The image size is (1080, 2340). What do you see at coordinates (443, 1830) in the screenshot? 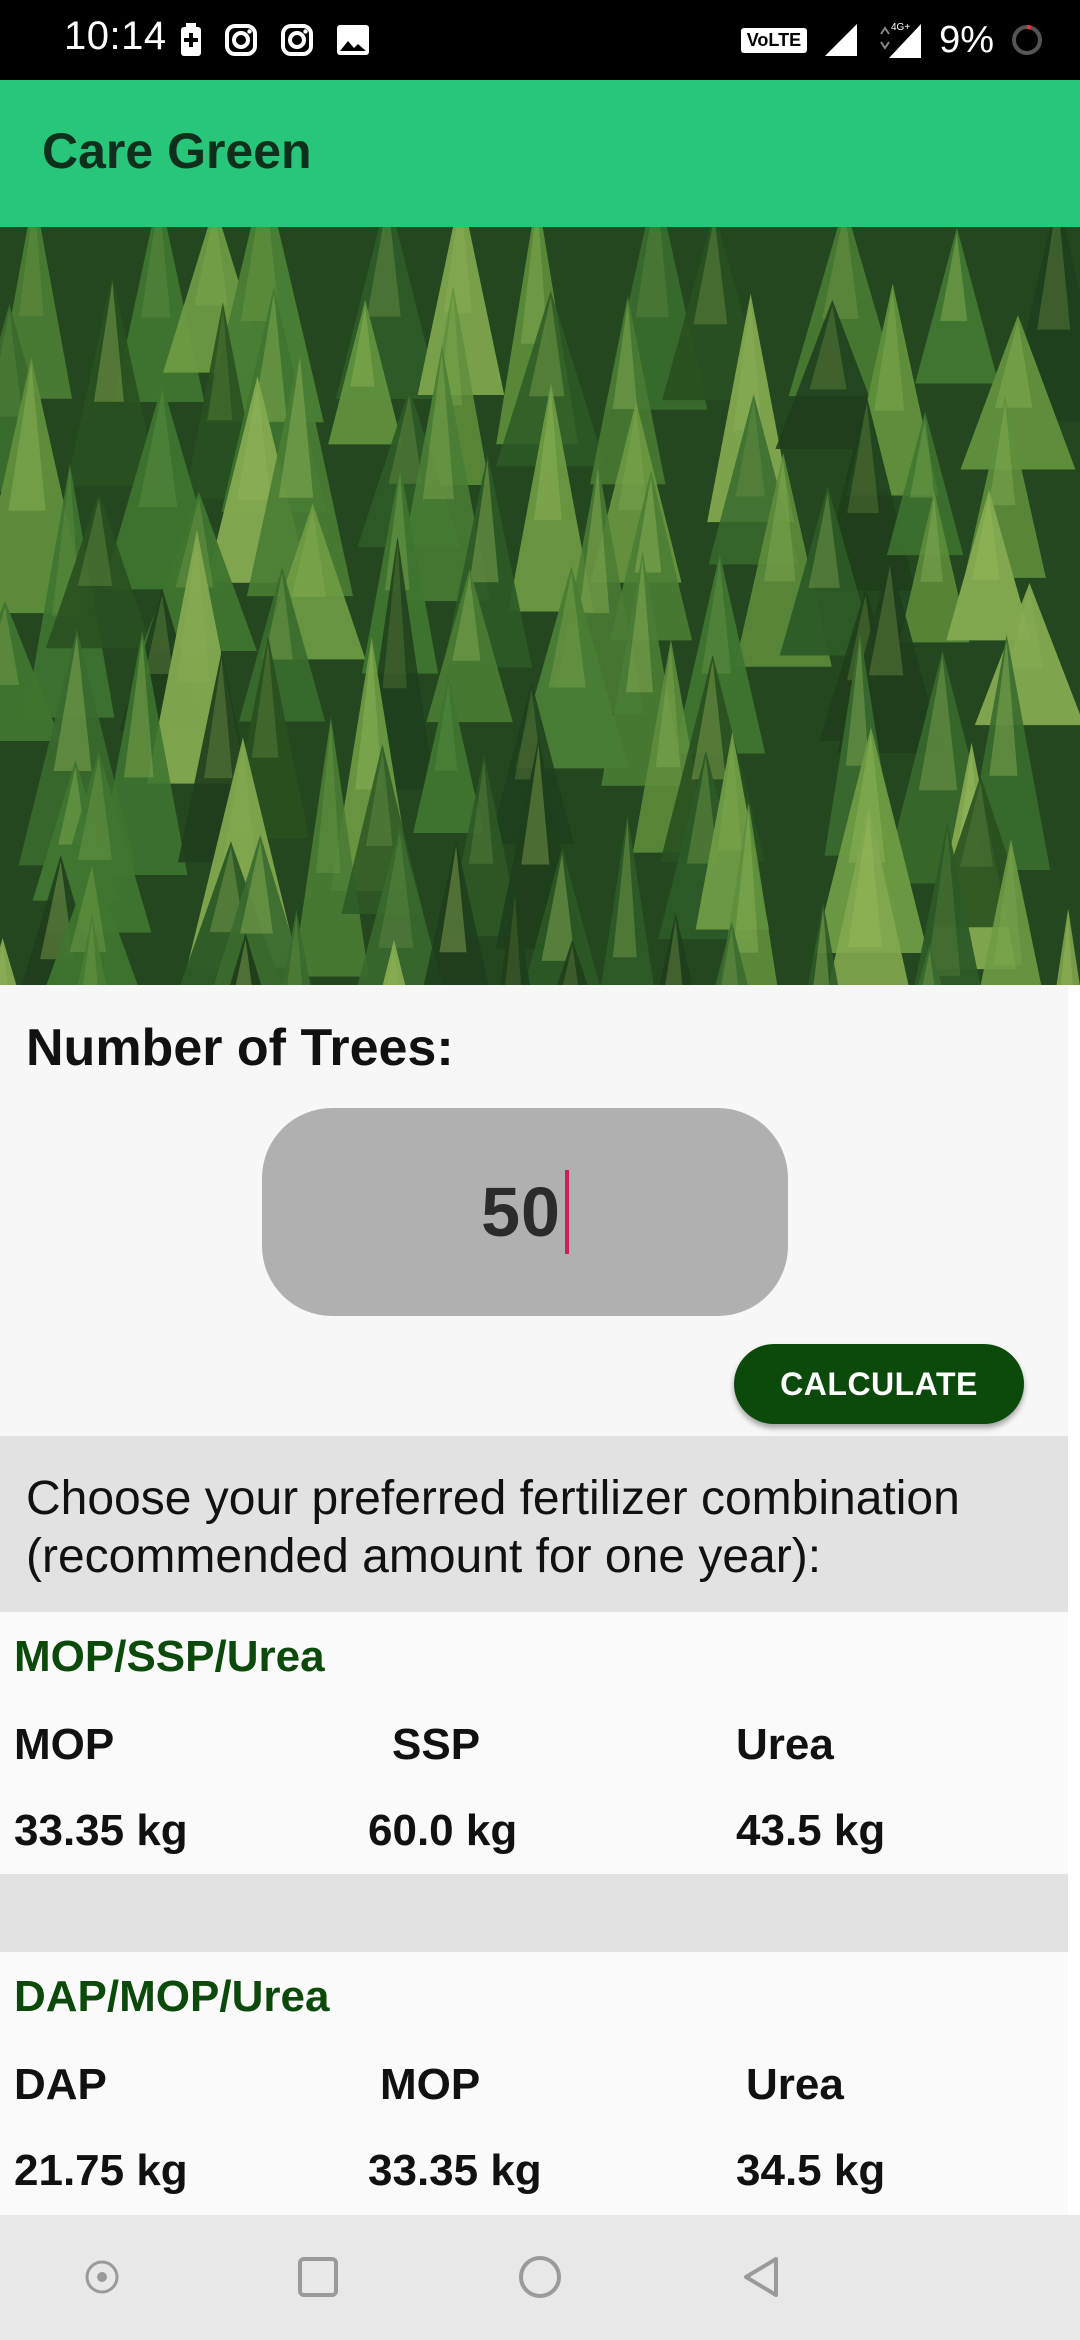
I see `combo-value: 60.0 kg` at bounding box center [443, 1830].